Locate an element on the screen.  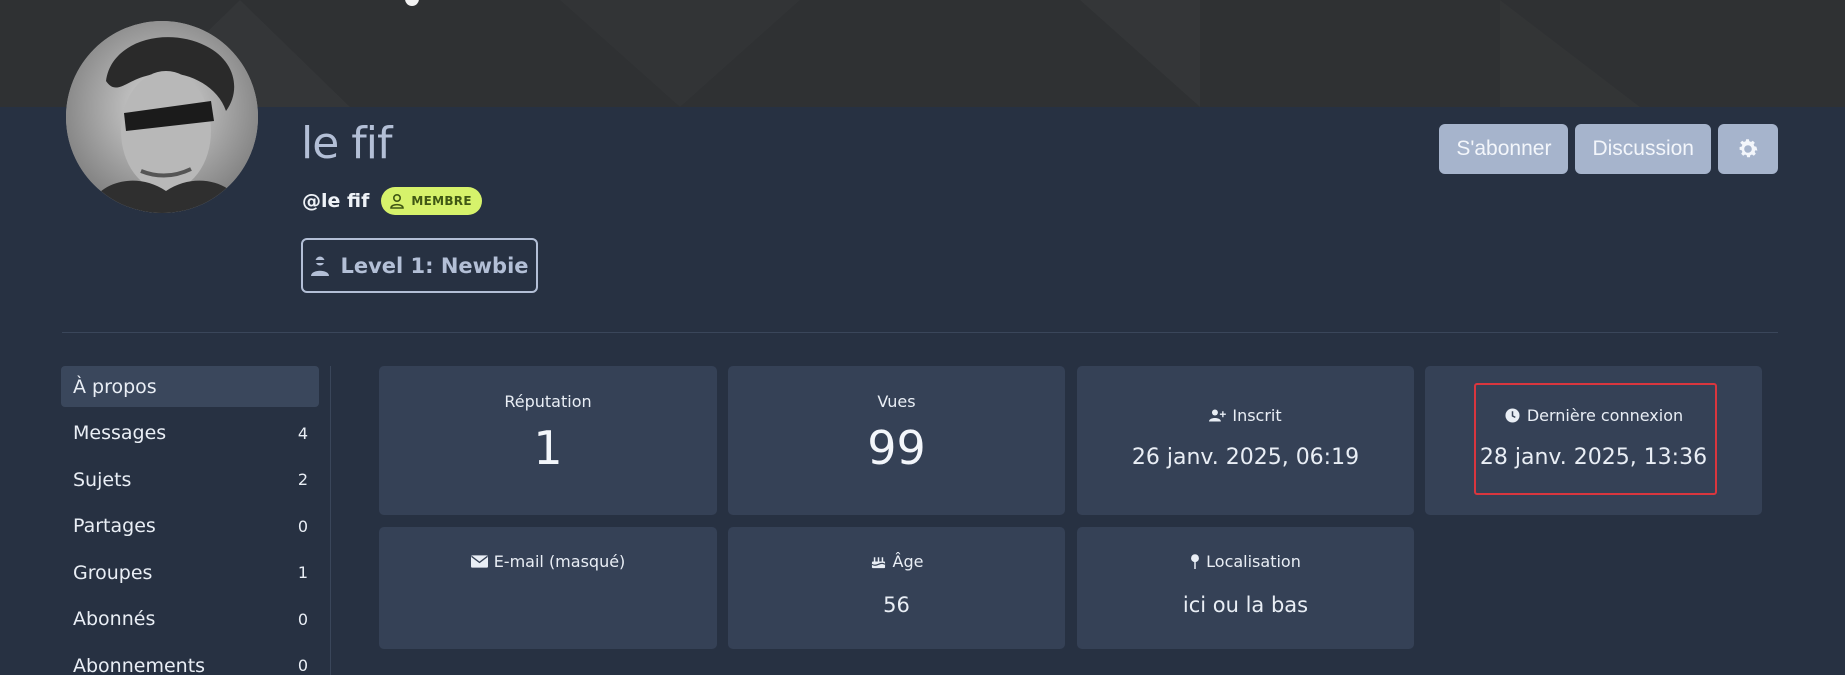
stat-label-row: Âge is located at coordinates (897, 561).